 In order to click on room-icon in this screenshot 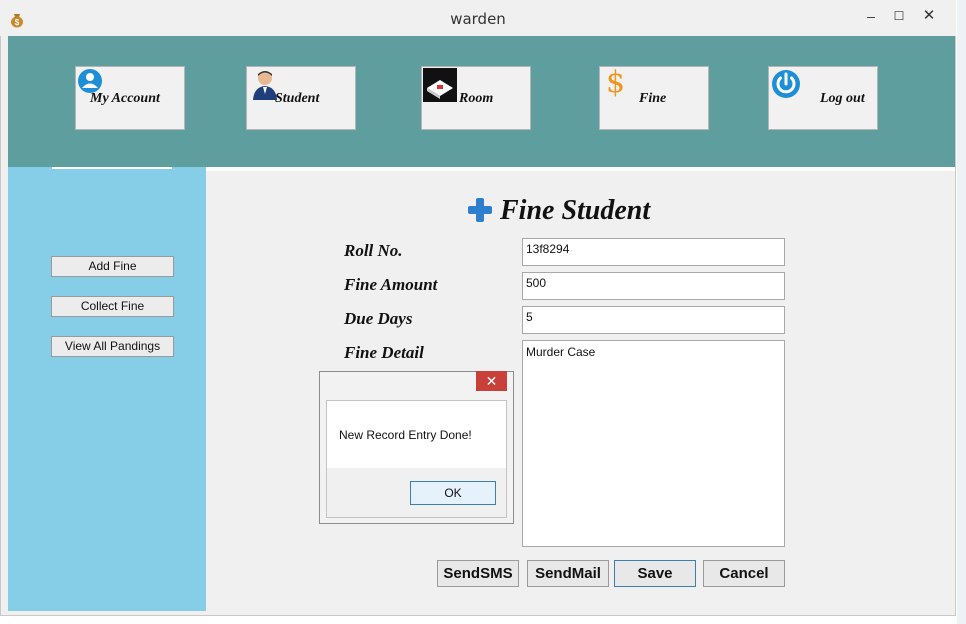, I will do `click(440, 85)`.